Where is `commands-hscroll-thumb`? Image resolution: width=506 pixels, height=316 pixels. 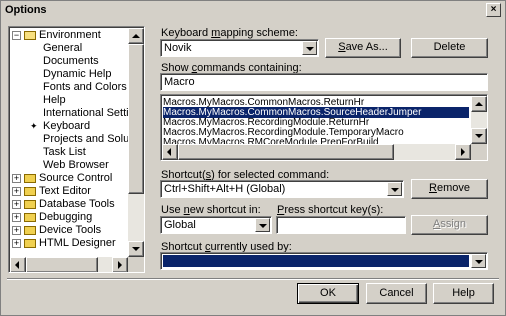
commands-hscroll-thumb is located at coordinates (286, 152).